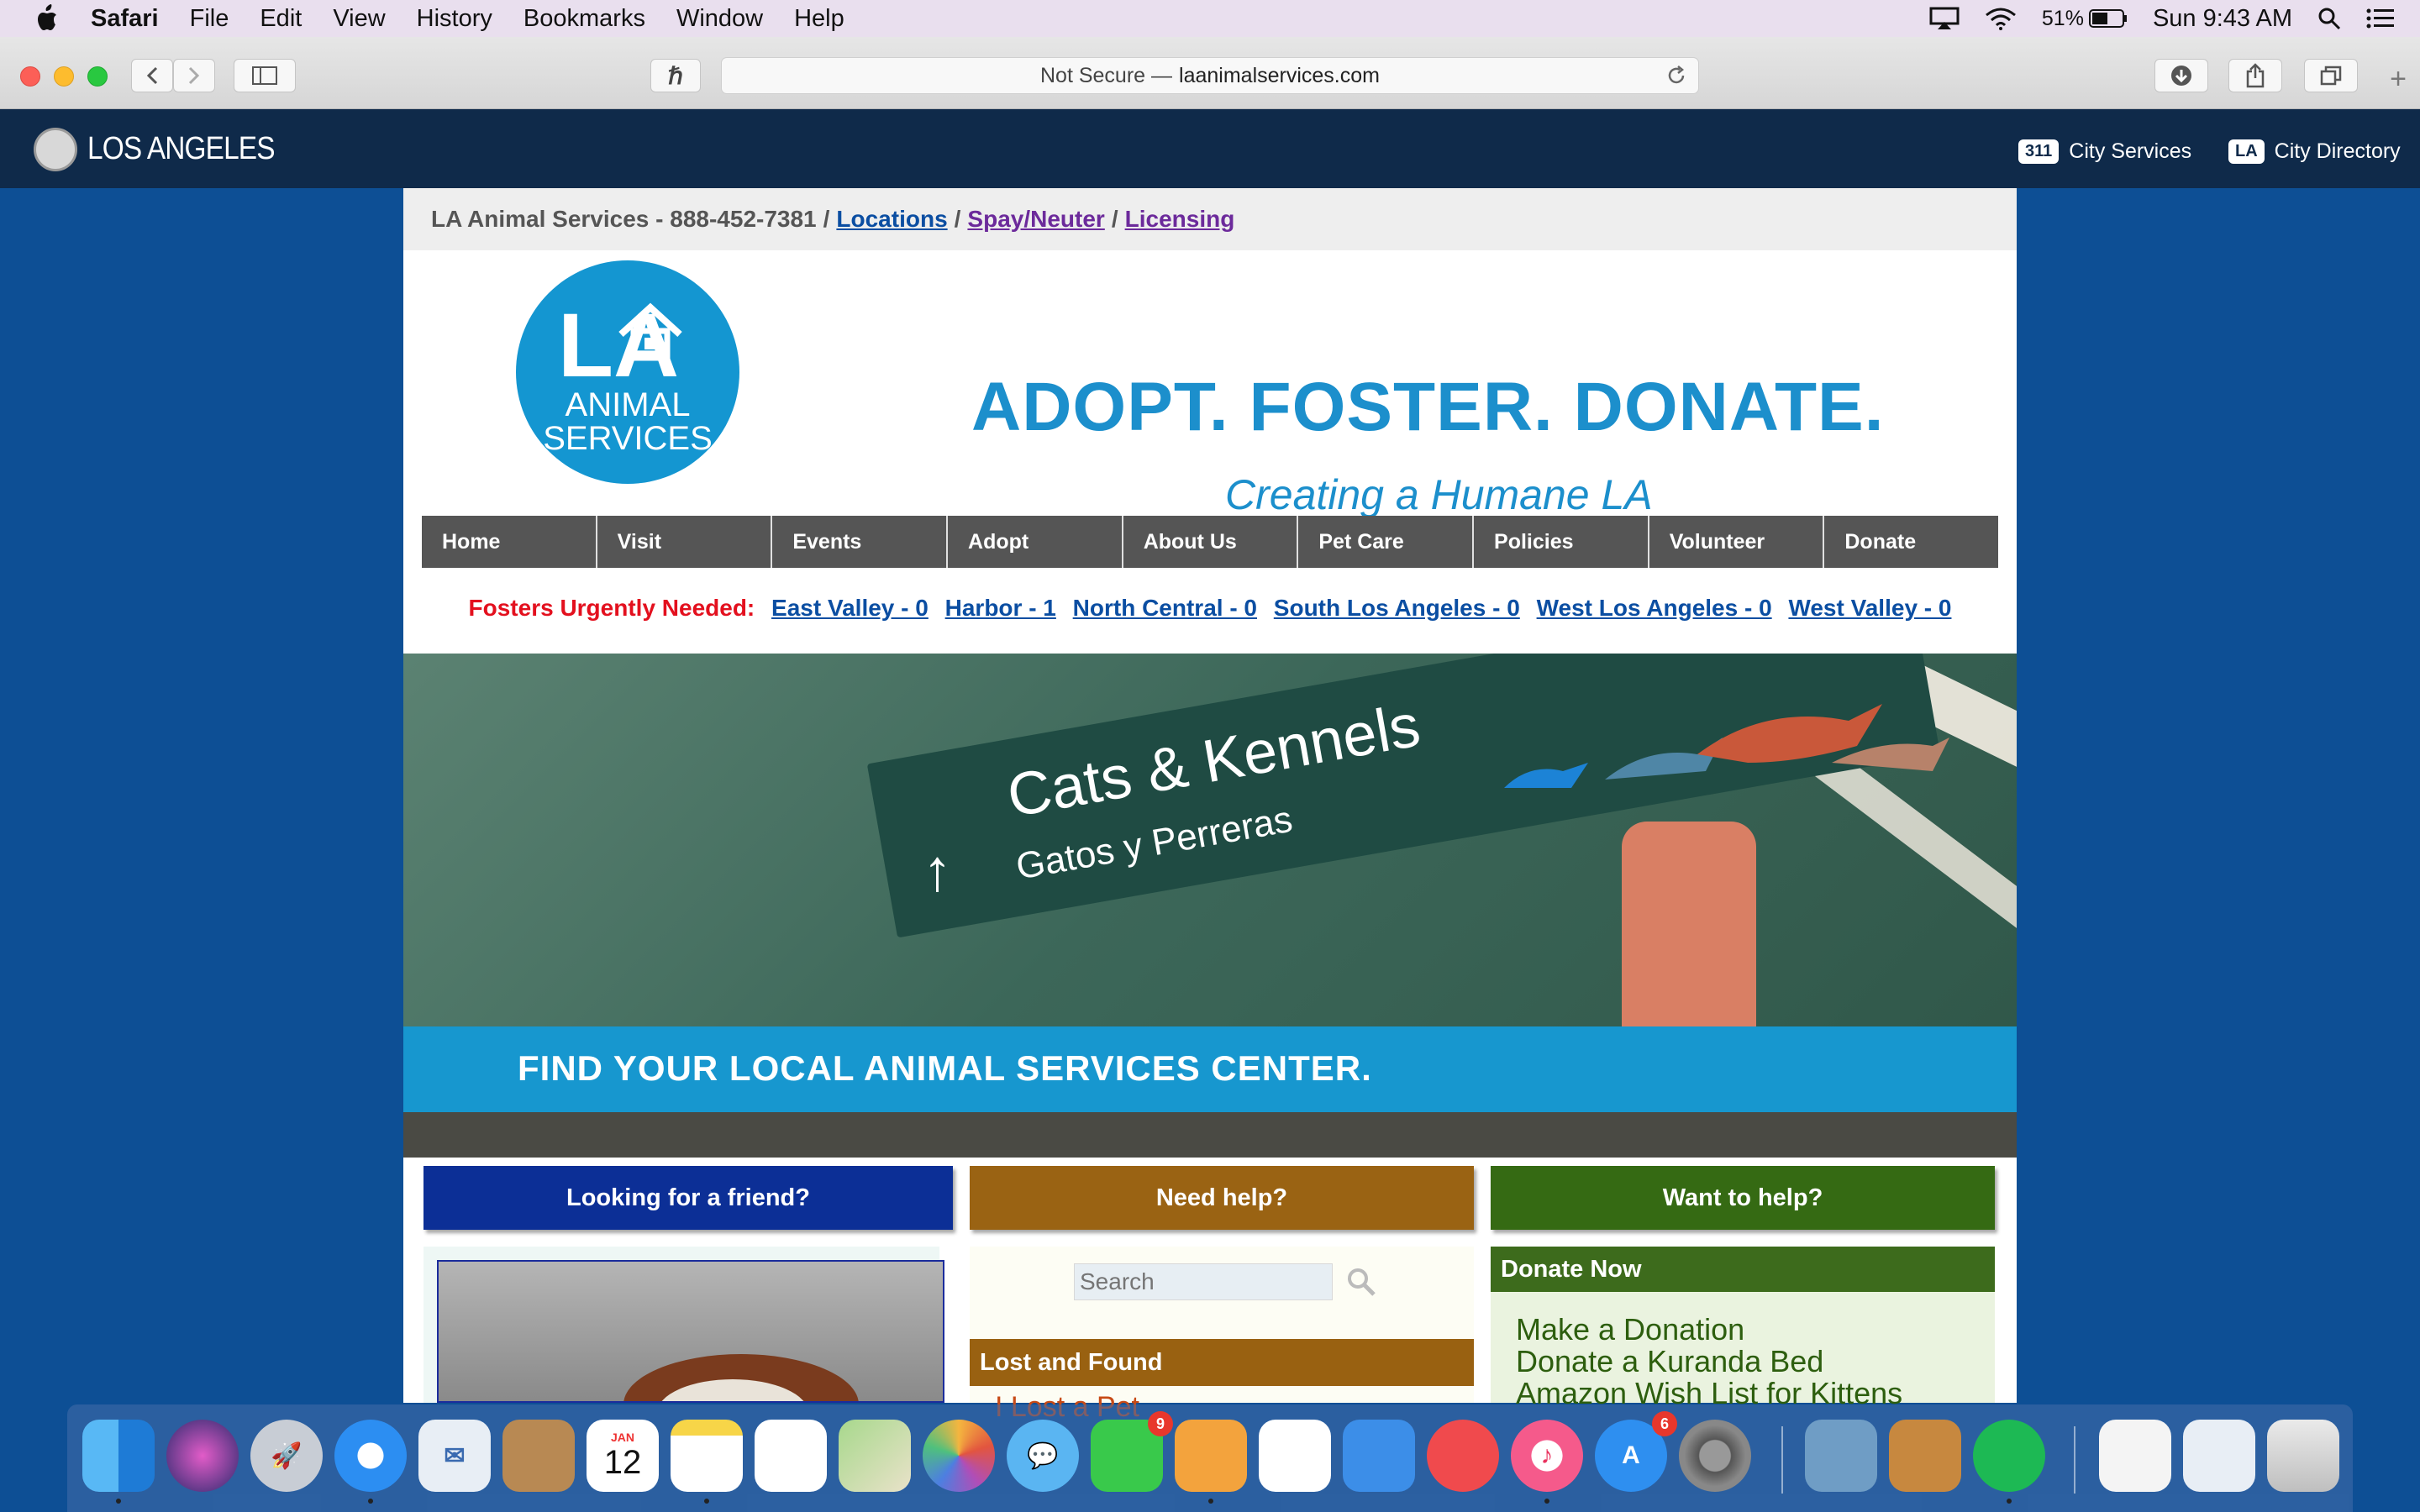 This screenshot has width=2420, height=1512. Describe the element at coordinates (1000, 608) in the screenshot. I see `foster-link-harbor: Harbor - 1` at that location.